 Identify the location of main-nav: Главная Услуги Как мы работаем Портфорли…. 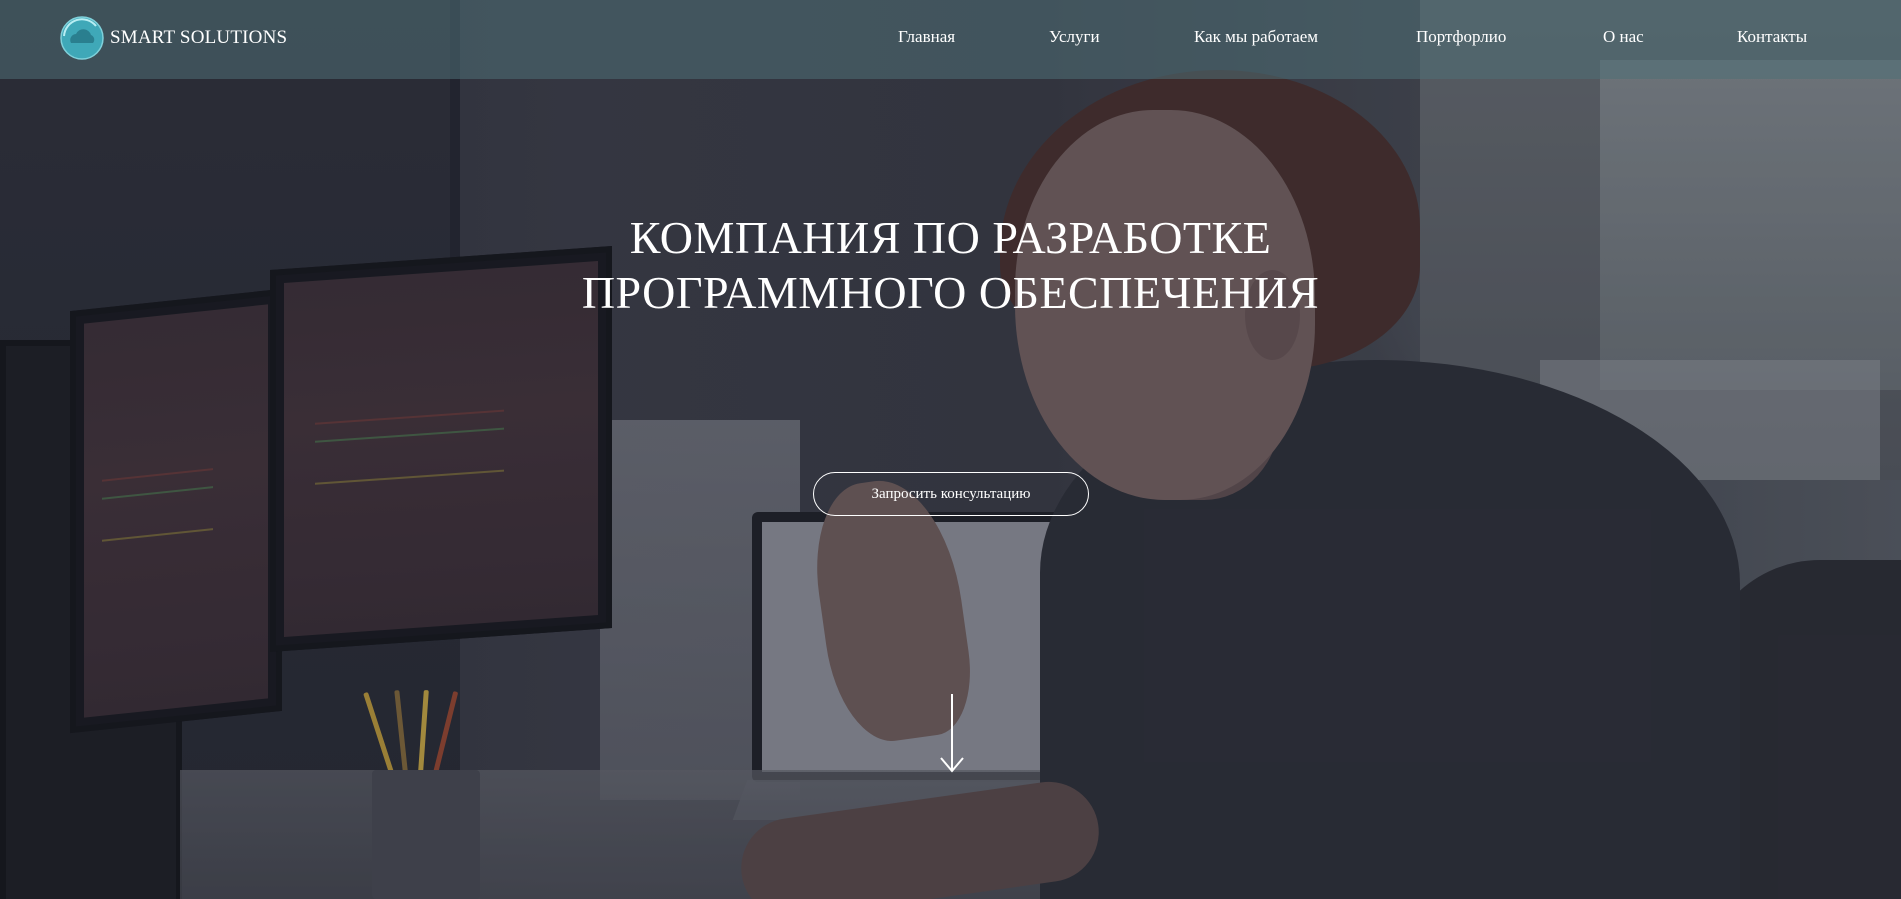
(950, 39).